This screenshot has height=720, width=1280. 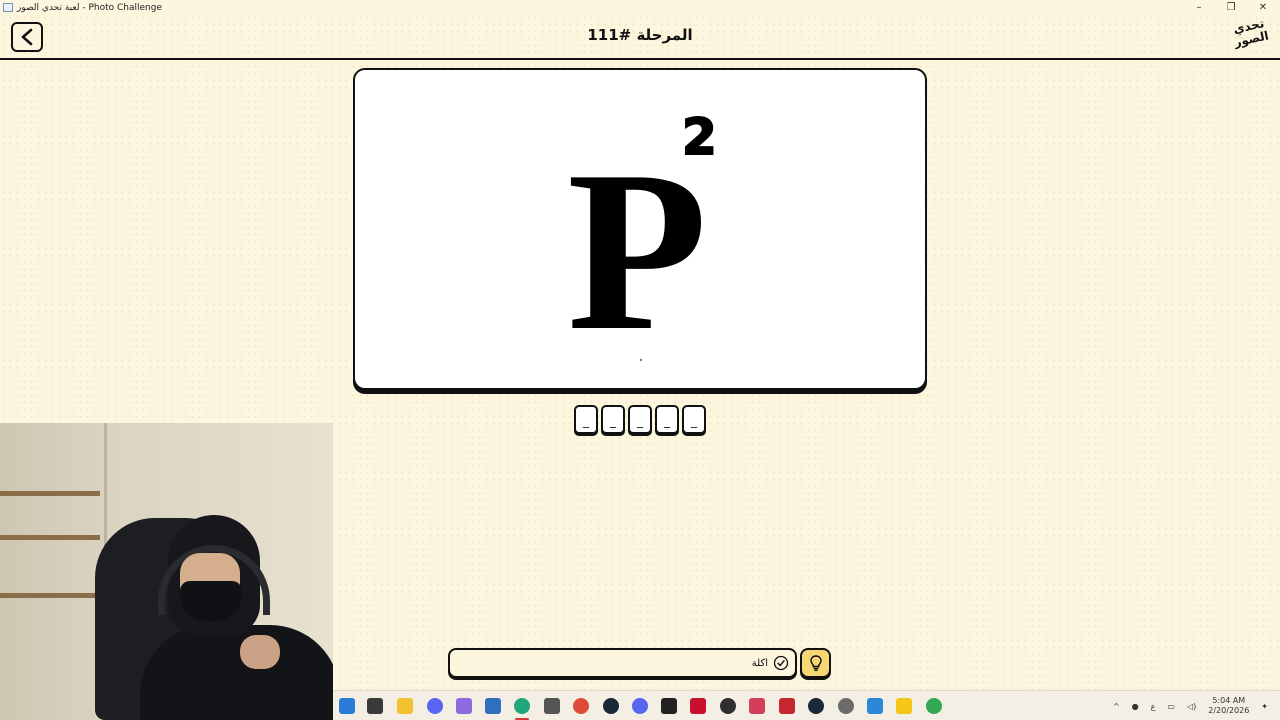 I want to click on unity-icon, so click(x=552, y=706).